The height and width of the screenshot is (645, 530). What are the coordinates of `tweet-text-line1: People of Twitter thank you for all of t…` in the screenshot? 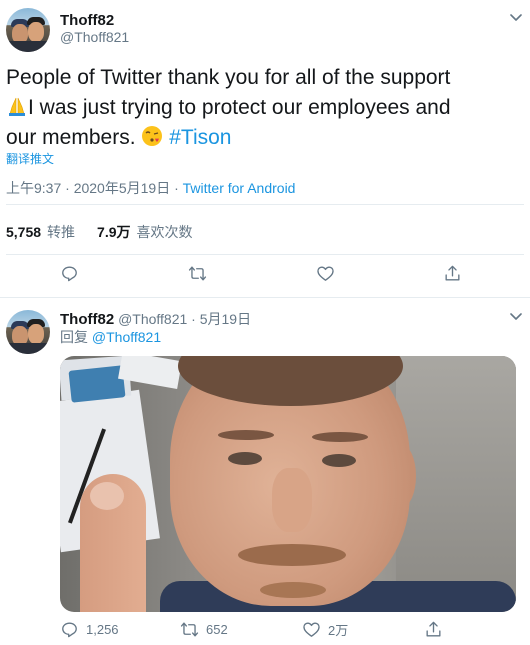 It's located at (228, 77).